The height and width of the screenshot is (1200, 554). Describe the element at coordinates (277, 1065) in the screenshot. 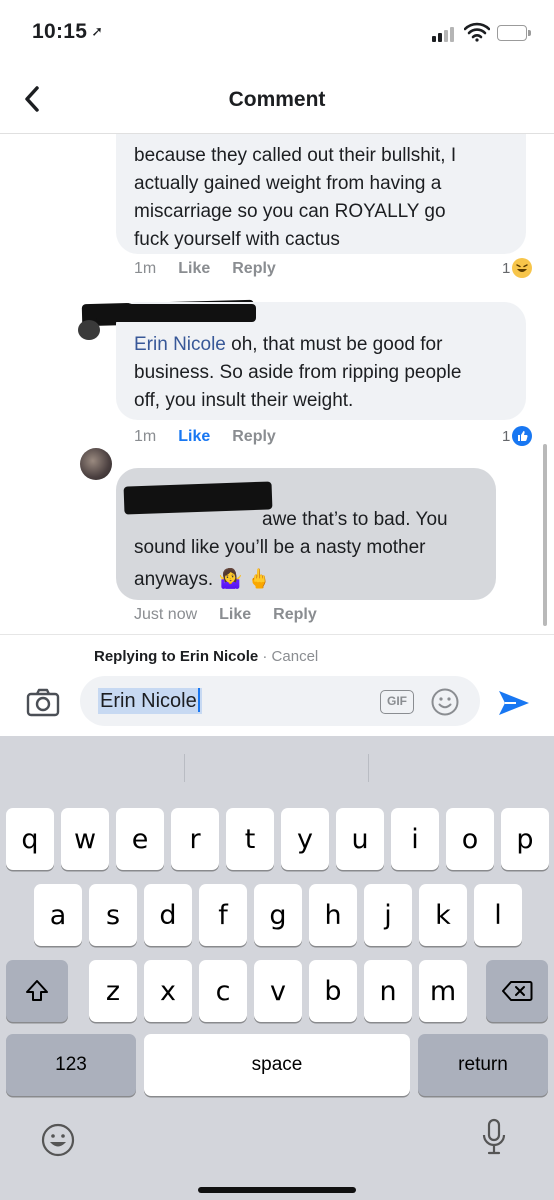

I see `space-key: space` at that location.